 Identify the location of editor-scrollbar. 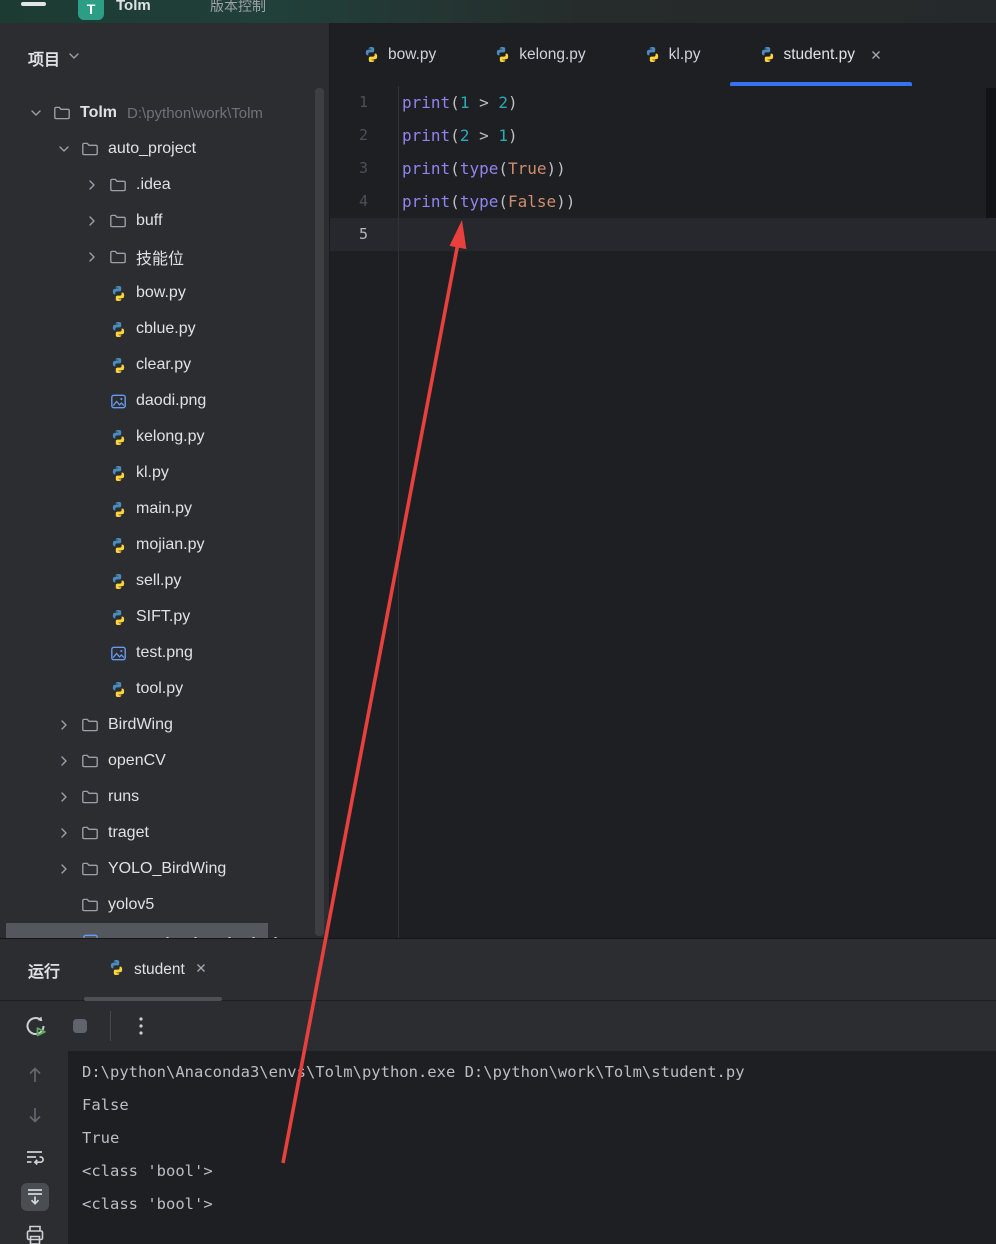
(991, 153).